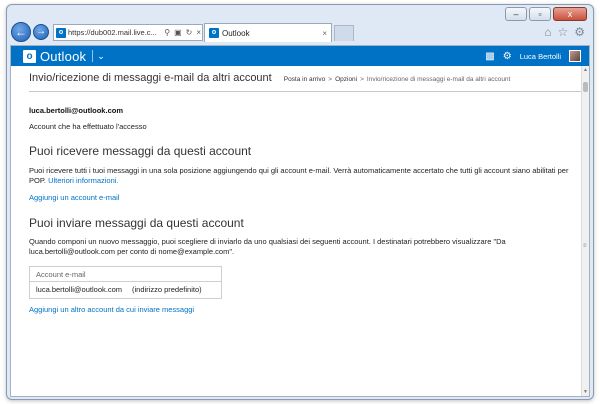 This screenshot has height=404, width=600. Describe the element at coordinates (547, 32) in the screenshot. I see `home-icon: ⌂` at that location.